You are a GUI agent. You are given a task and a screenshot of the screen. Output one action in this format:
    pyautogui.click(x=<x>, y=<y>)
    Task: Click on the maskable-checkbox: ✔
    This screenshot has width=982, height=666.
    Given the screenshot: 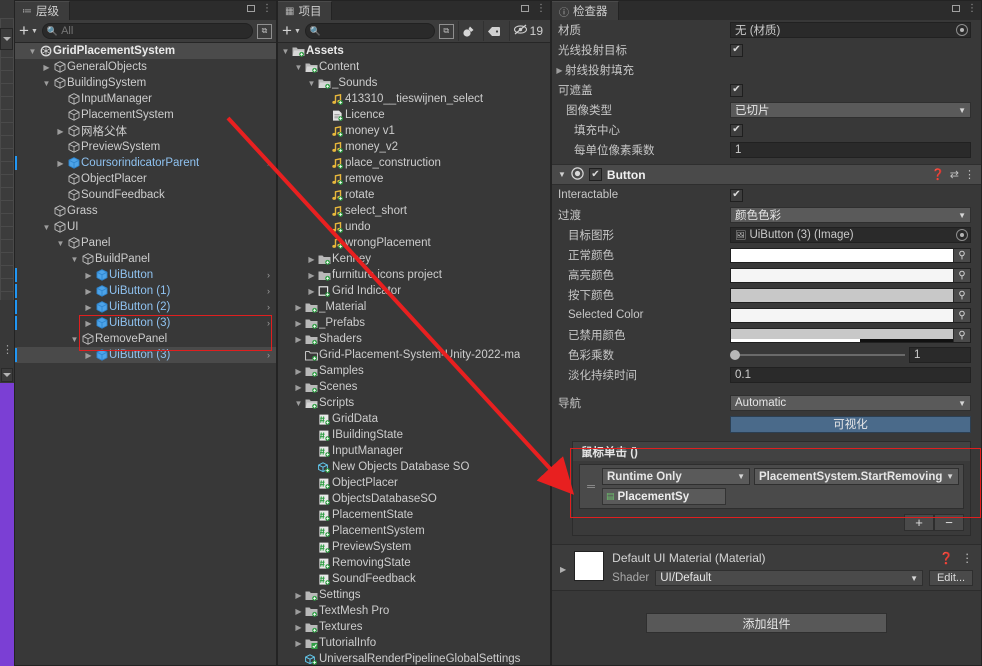 What is the action you would take?
    pyautogui.click(x=736, y=90)
    